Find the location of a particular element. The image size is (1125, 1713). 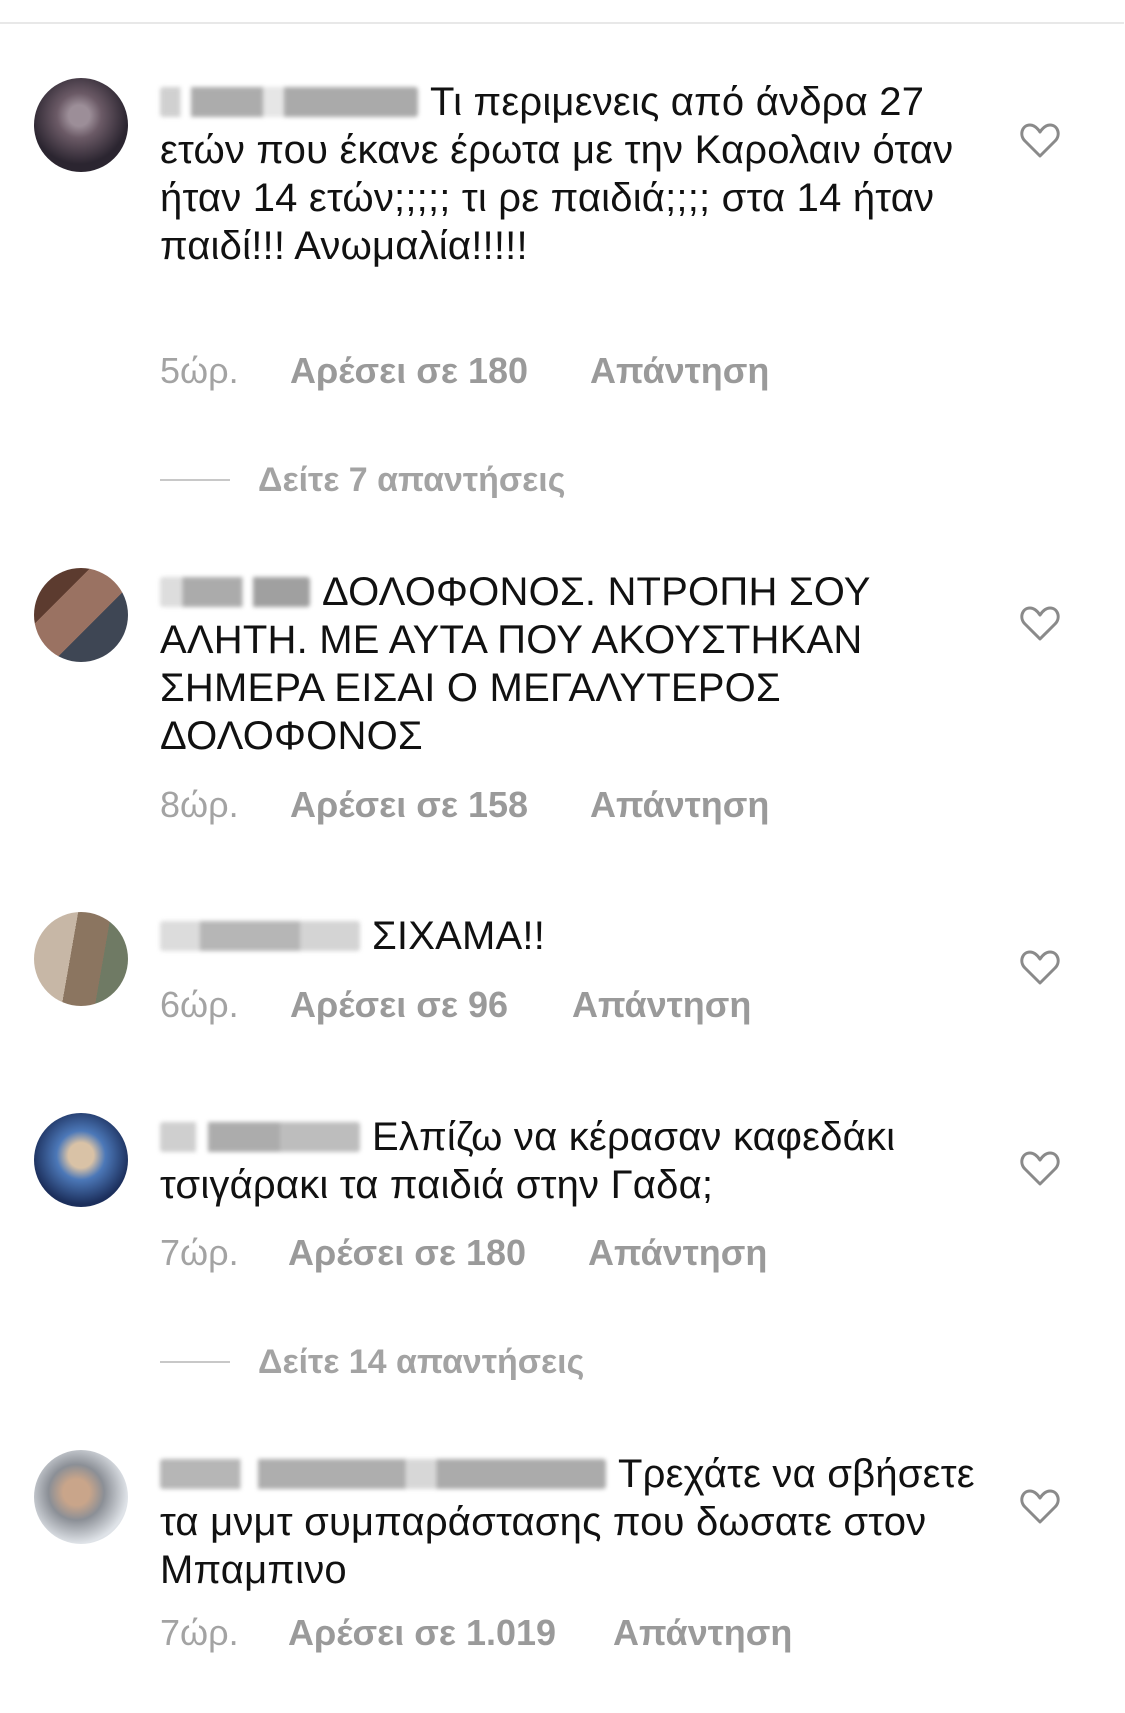

comment-meta: 7ώρ. Αρέσει σε 180 Απάντηση is located at coordinates (463, 1253).